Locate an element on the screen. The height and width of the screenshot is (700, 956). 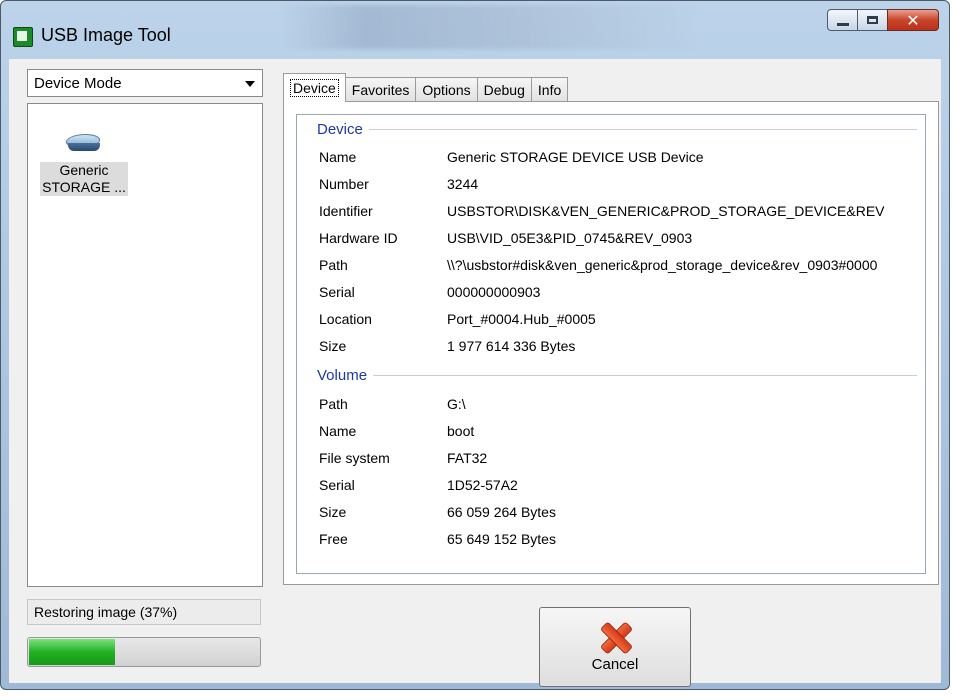
device-row-size: Size 1 977 614 336 Bytes is located at coordinates (447, 346).